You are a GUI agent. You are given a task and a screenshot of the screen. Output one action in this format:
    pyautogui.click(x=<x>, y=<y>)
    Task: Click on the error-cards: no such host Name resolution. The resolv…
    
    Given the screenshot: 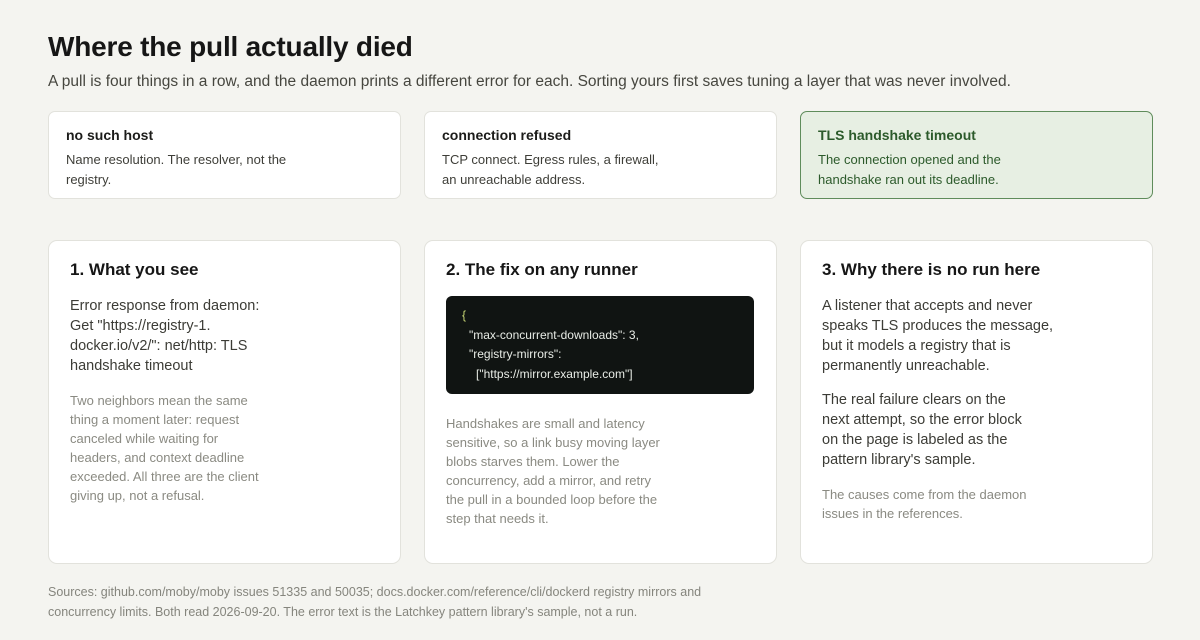 What is the action you would take?
    pyautogui.click(x=600, y=155)
    